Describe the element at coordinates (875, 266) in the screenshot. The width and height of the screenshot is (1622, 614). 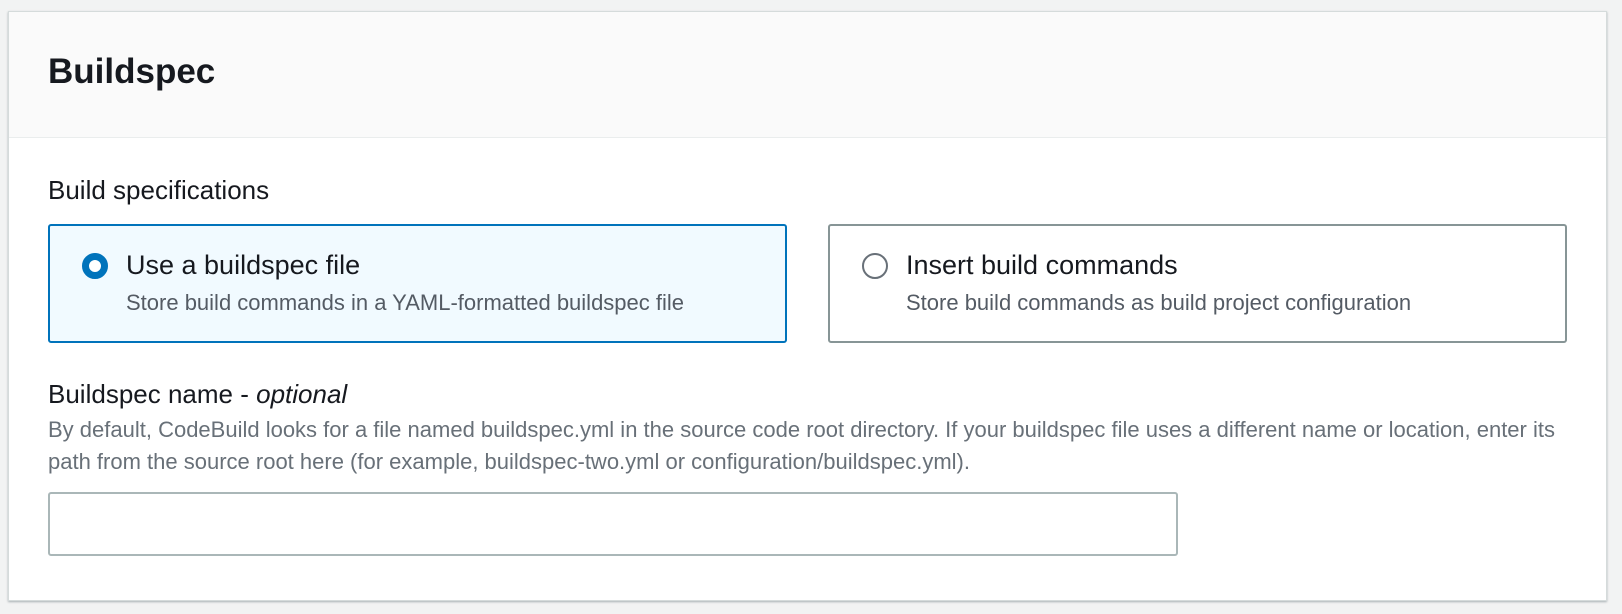
I see `radio-unchecked-icon` at that location.